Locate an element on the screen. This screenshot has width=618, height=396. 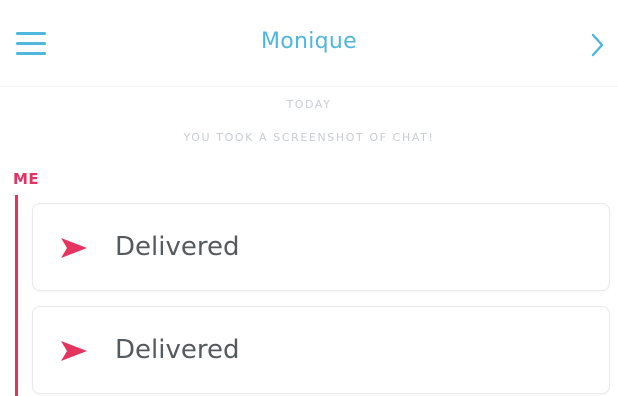
next-button is located at coordinates (597, 45).